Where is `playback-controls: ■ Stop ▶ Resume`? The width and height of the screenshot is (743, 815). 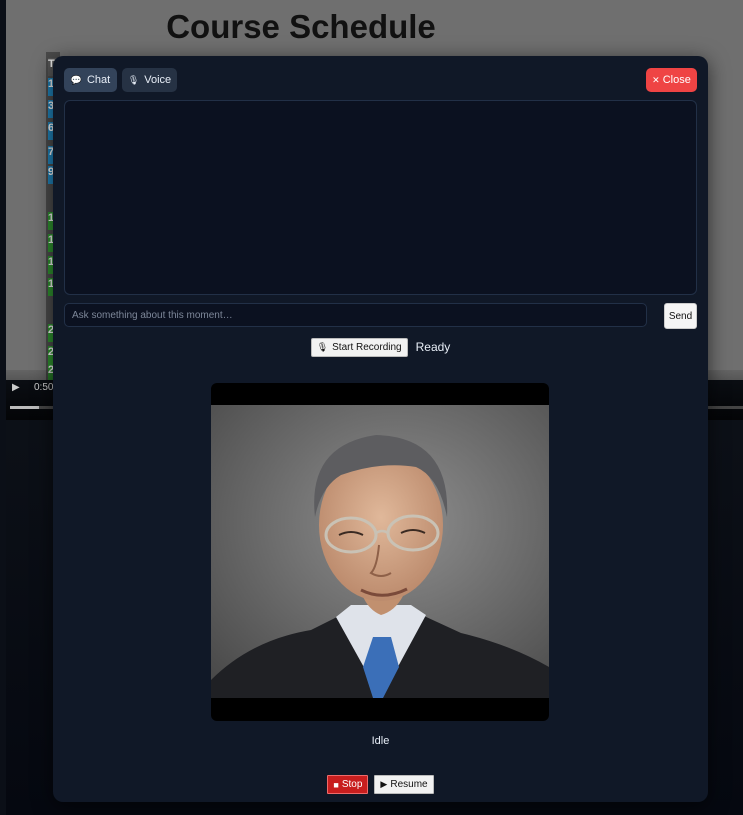 playback-controls: ■ Stop ▶ Resume is located at coordinates (380, 784).